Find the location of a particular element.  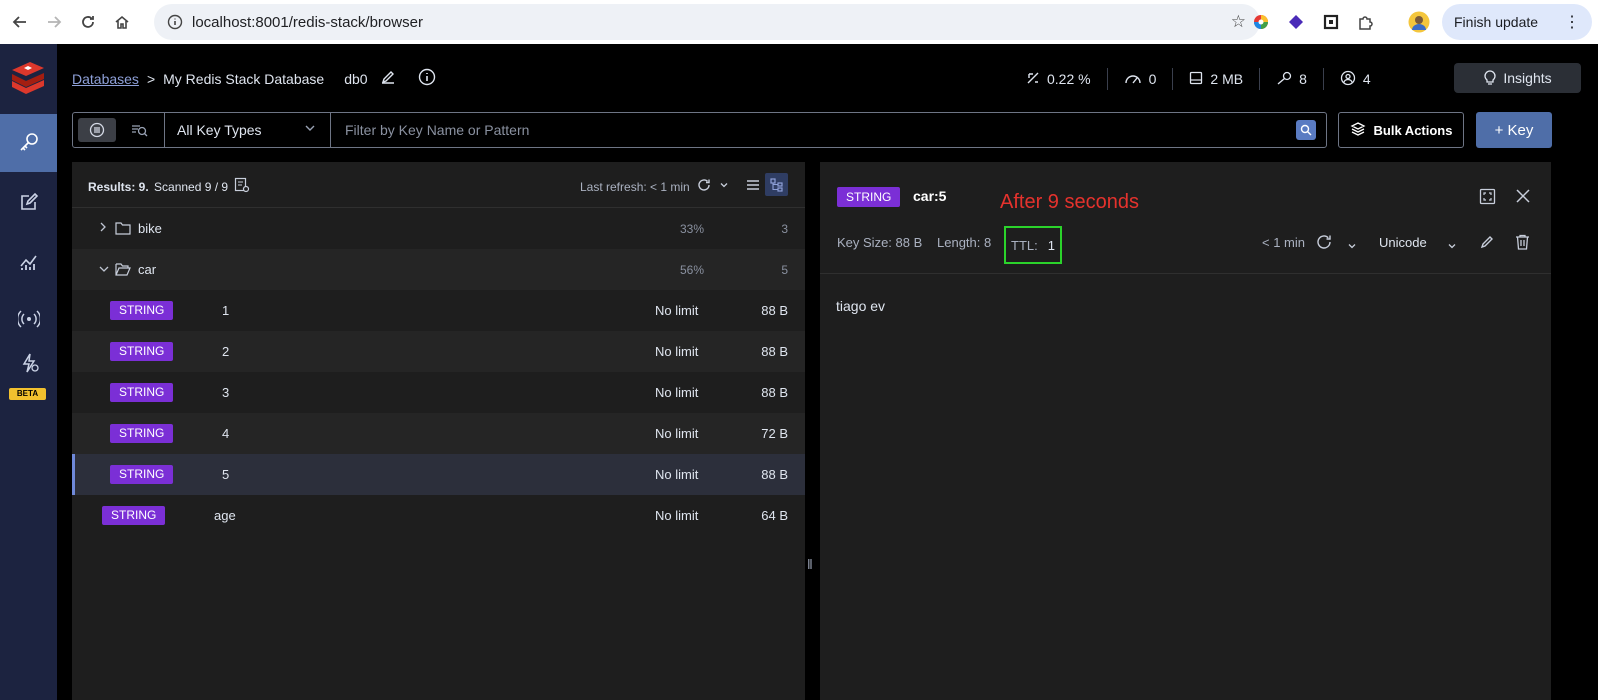

sidebar-item-pubsub is located at coordinates (28, 320).